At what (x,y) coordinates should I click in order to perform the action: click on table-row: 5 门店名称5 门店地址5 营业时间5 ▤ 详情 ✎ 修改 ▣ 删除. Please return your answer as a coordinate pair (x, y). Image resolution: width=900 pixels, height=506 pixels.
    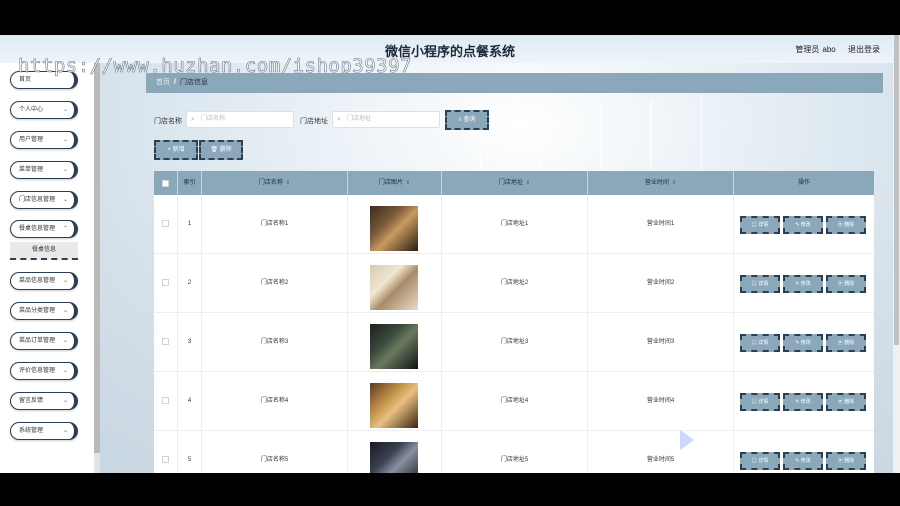
    Looking at the image, I should click on (514, 452).